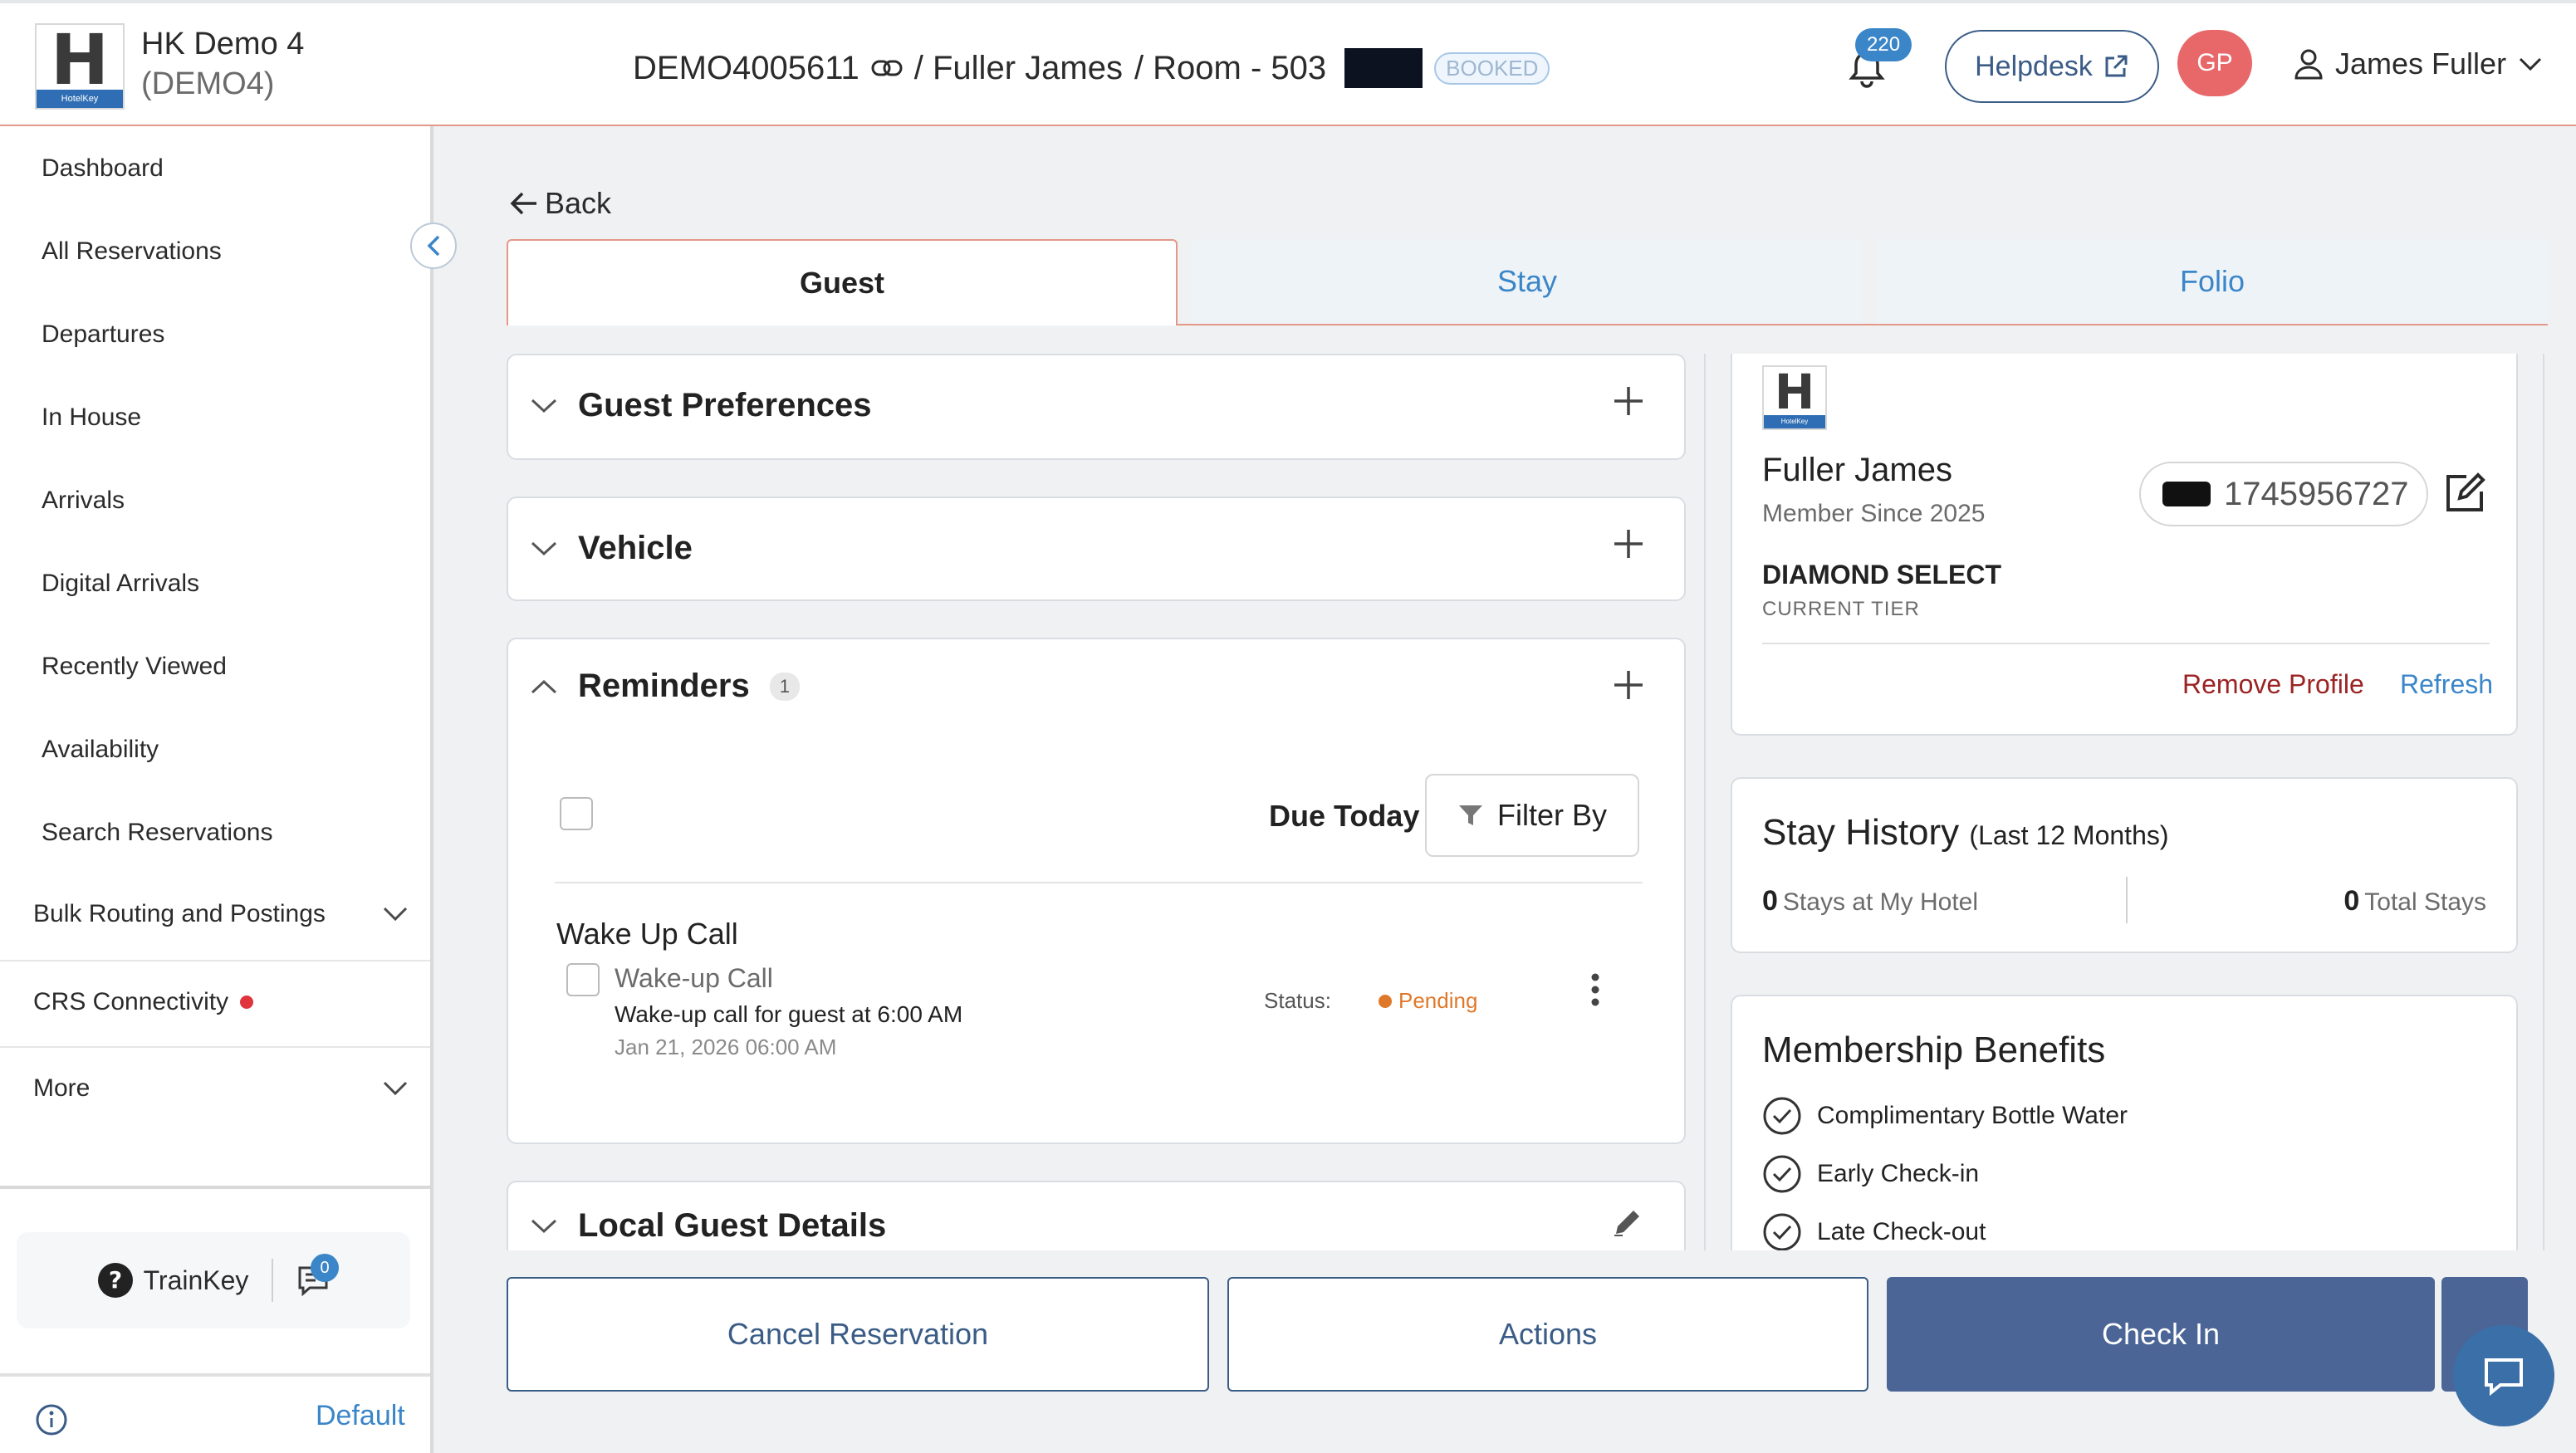 Image resolution: width=2576 pixels, height=1453 pixels. What do you see at coordinates (732, 1225) in the screenshot?
I see `local-guest-details-title: Local Guest Details` at bounding box center [732, 1225].